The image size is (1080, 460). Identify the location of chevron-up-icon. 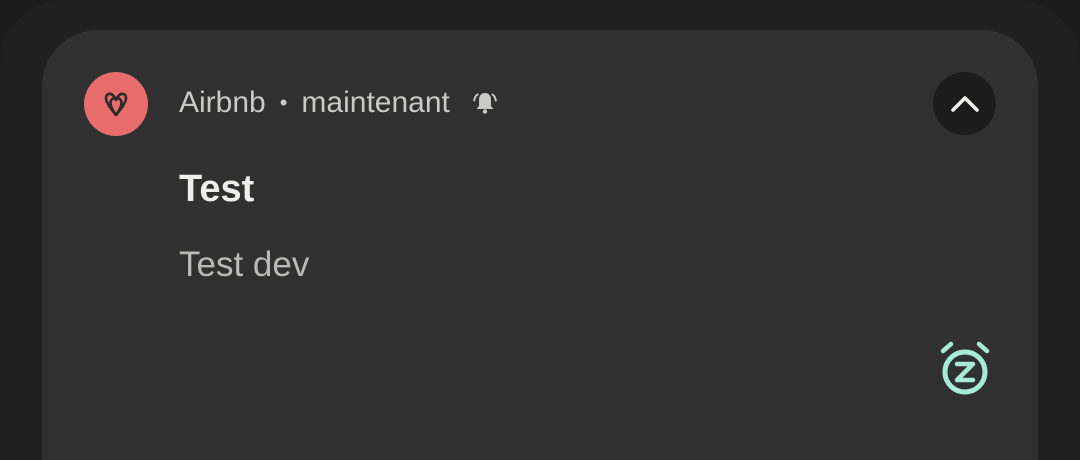
(964, 103).